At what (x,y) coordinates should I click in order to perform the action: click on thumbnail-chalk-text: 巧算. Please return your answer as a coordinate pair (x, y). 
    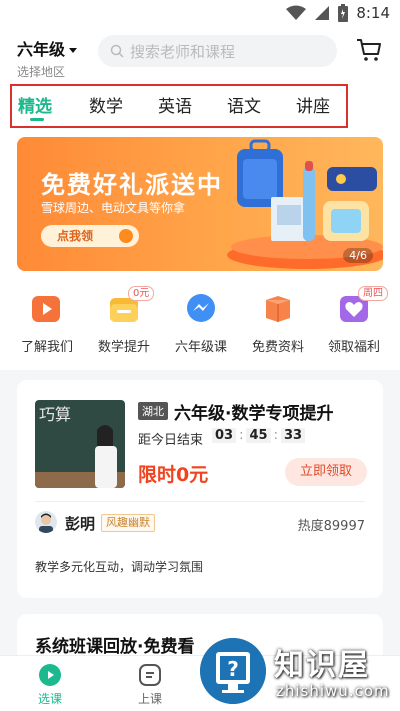
    Looking at the image, I should click on (55, 414).